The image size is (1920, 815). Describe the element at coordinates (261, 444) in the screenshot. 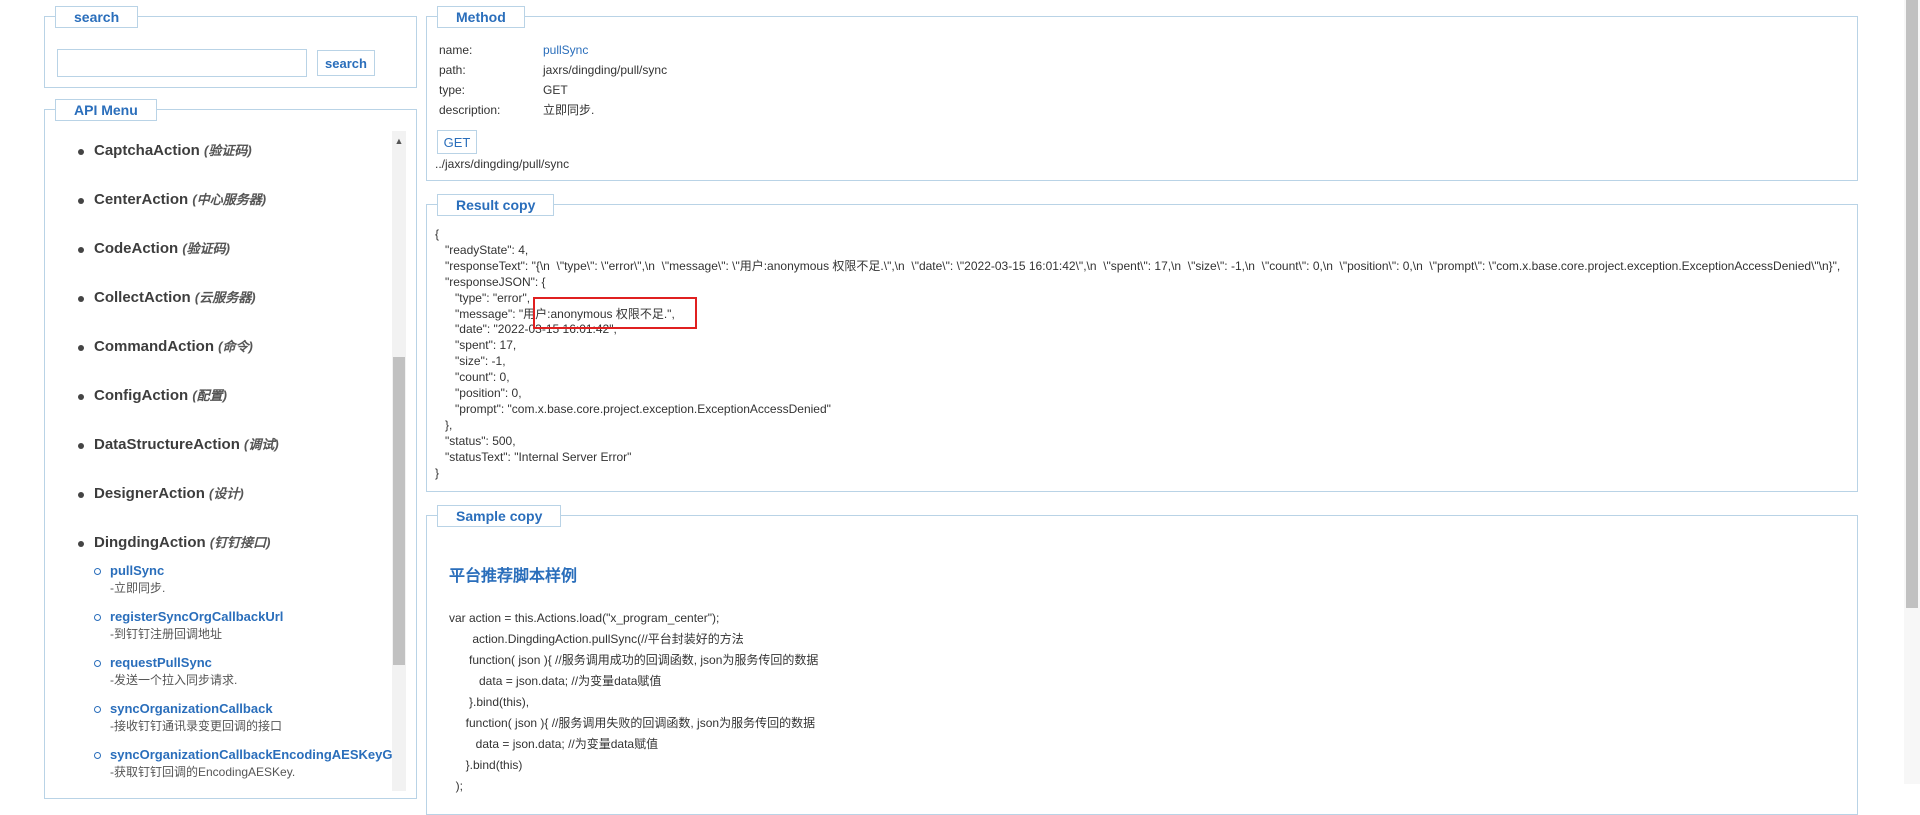

I see `menu-item-desc: (调试)` at that location.